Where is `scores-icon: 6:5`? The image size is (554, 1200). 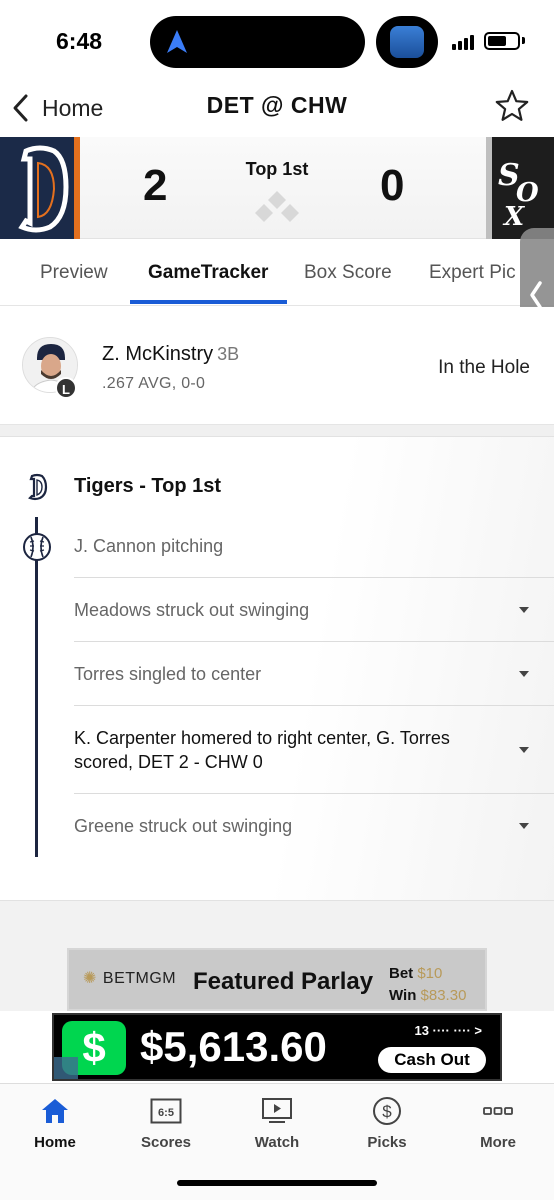 scores-icon: 6:5 is located at coordinates (166, 1111).